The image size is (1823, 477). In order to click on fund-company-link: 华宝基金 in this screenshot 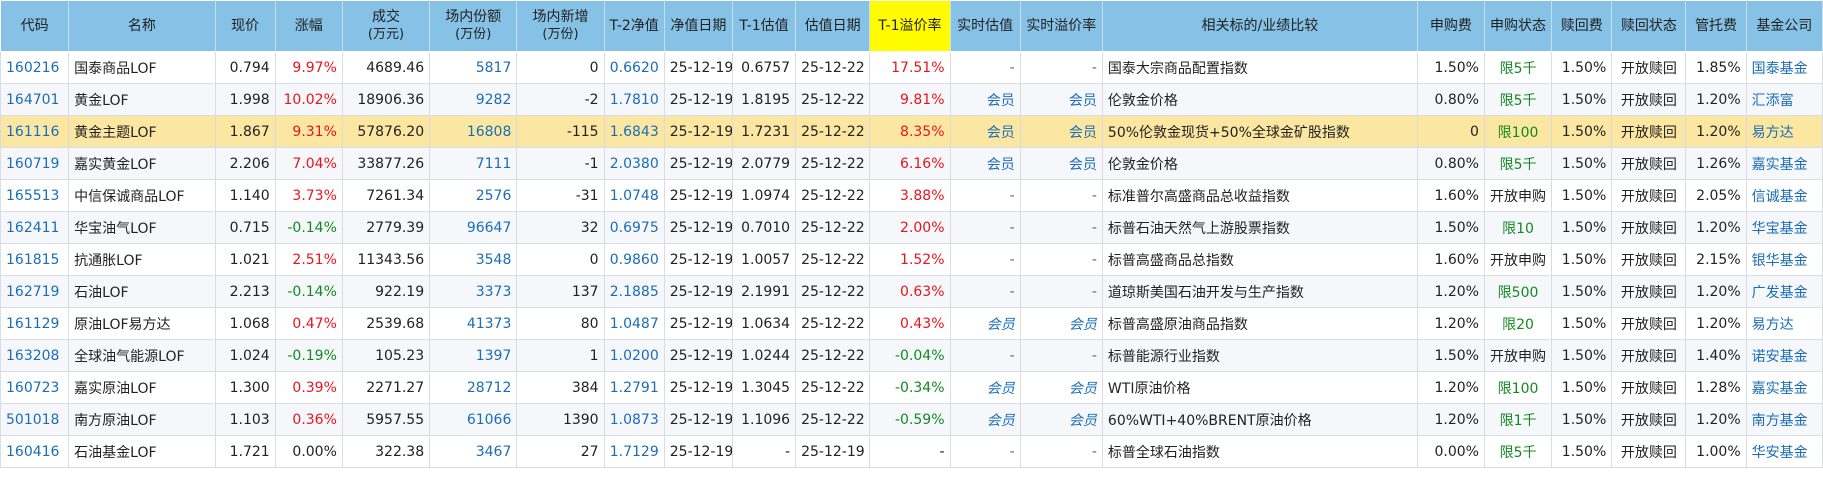, I will do `click(1784, 227)`.